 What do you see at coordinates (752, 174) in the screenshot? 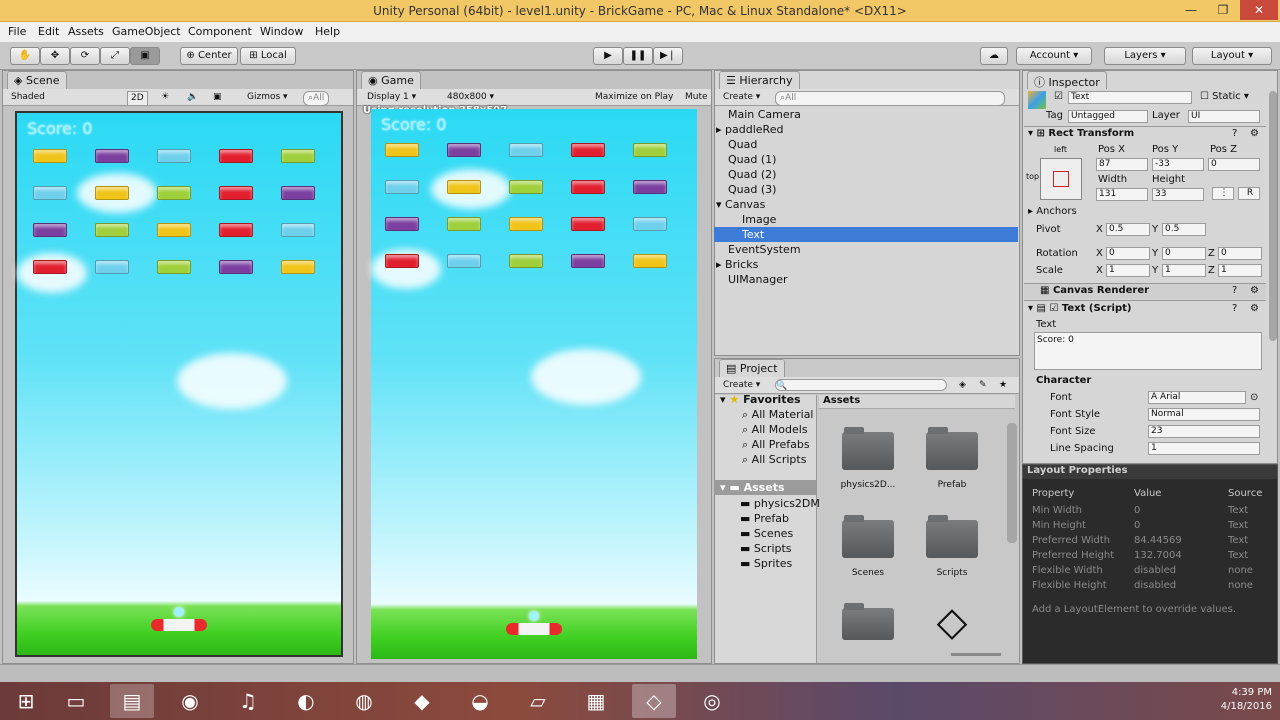
I see `hierarchy-item: Quad (2)` at bounding box center [752, 174].